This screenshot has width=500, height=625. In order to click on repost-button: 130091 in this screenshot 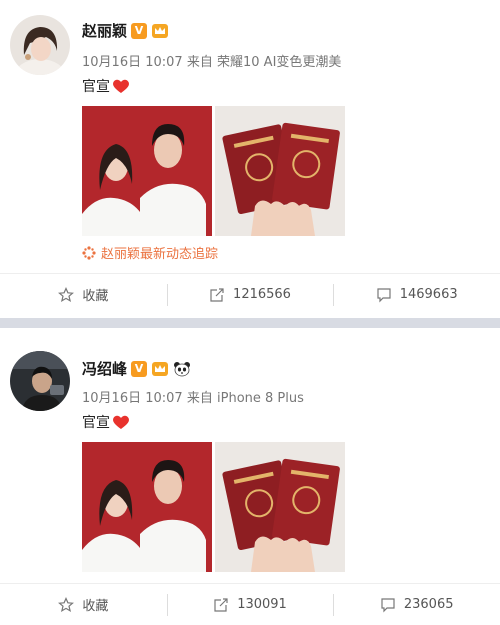, I will do `click(250, 604)`.